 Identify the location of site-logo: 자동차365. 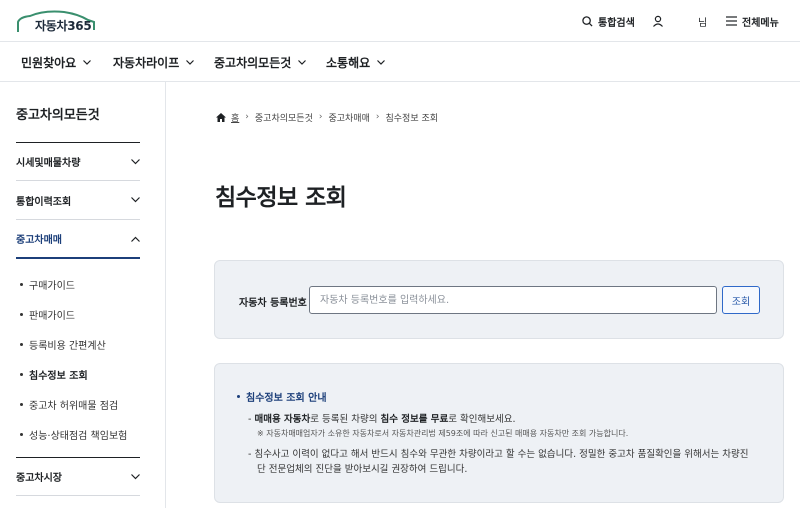
(56, 22).